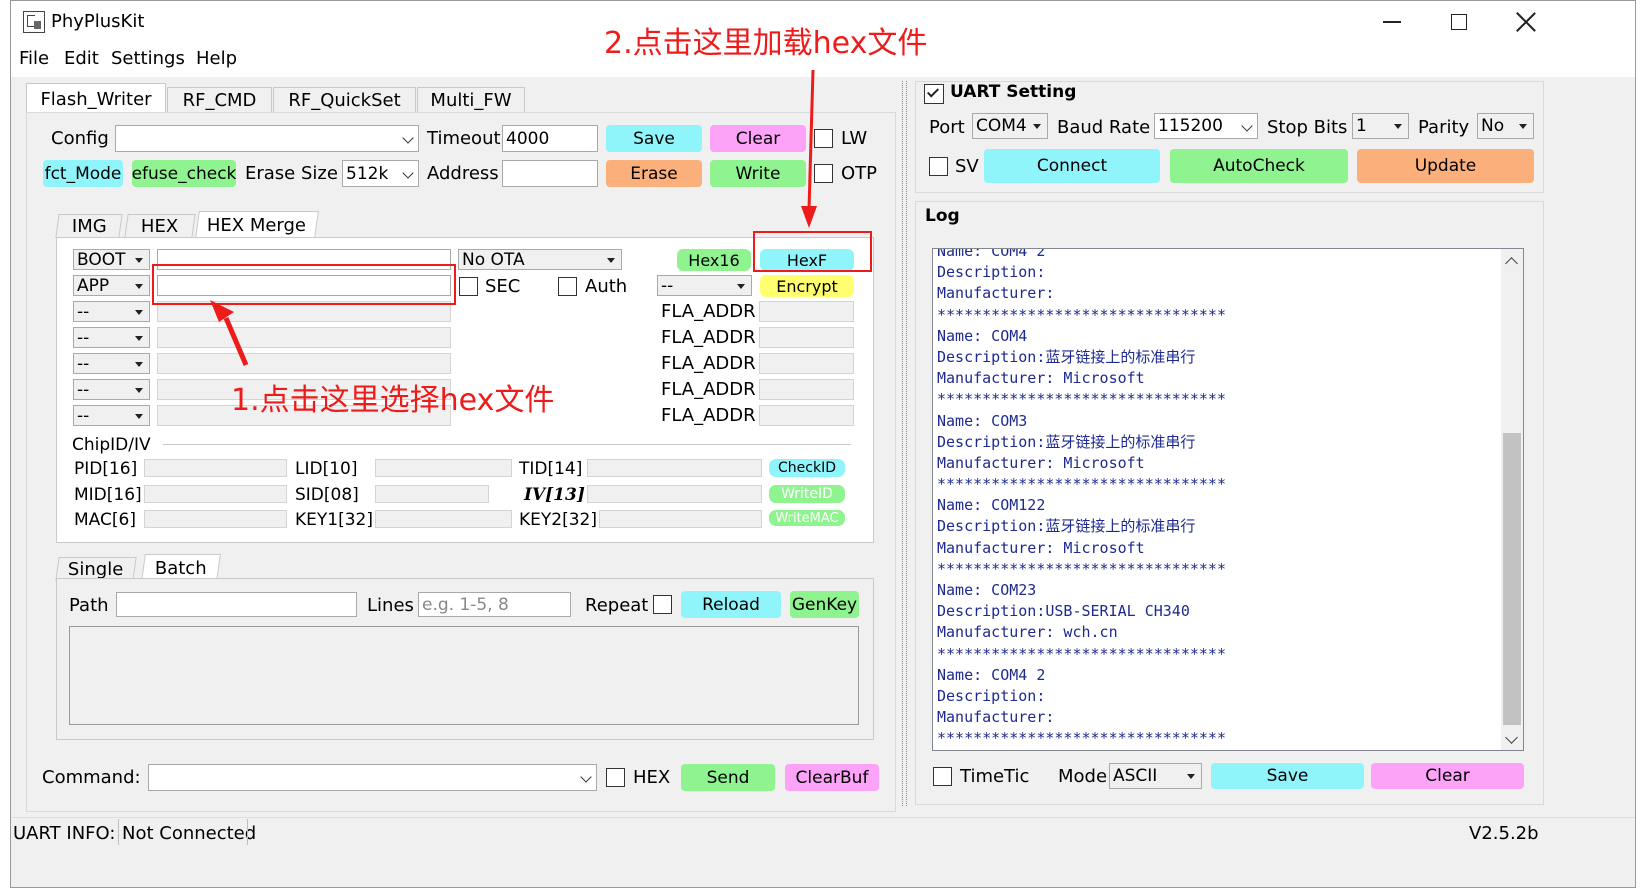  I want to click on menu-settings: Settings, so click(148, 58).